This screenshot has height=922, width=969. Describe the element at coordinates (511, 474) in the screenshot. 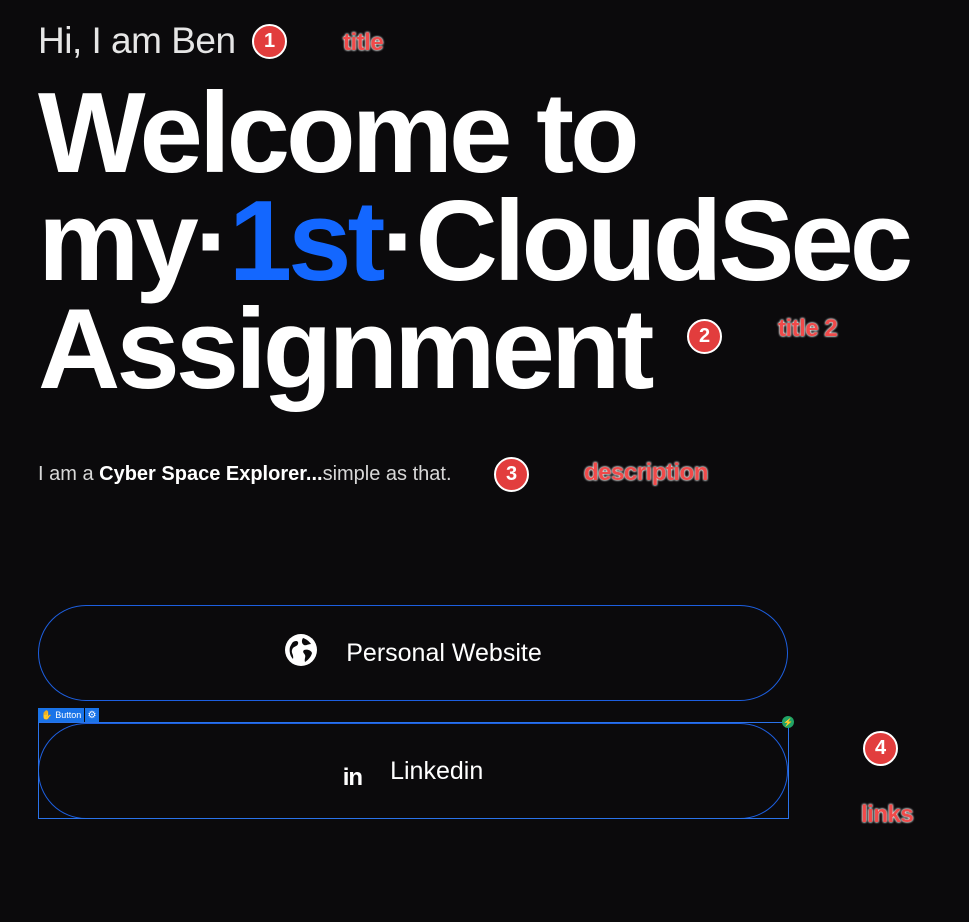

I see `annotation-marker-3: 3` at that location.